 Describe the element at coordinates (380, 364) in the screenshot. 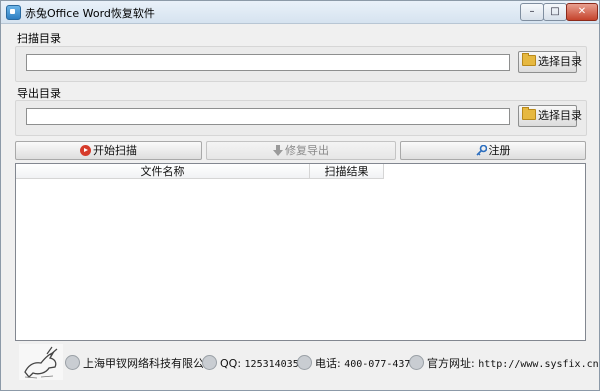

I see `phone-number: 400-077-4377` at that location.